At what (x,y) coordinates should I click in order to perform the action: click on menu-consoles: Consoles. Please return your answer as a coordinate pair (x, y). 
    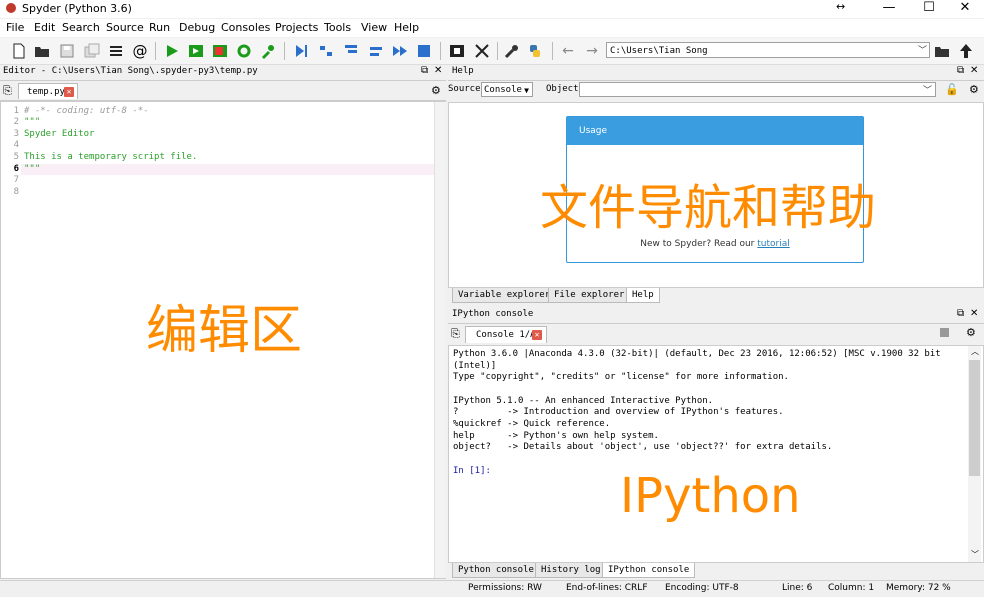
    Looking at the image, I should click on (245, 27).